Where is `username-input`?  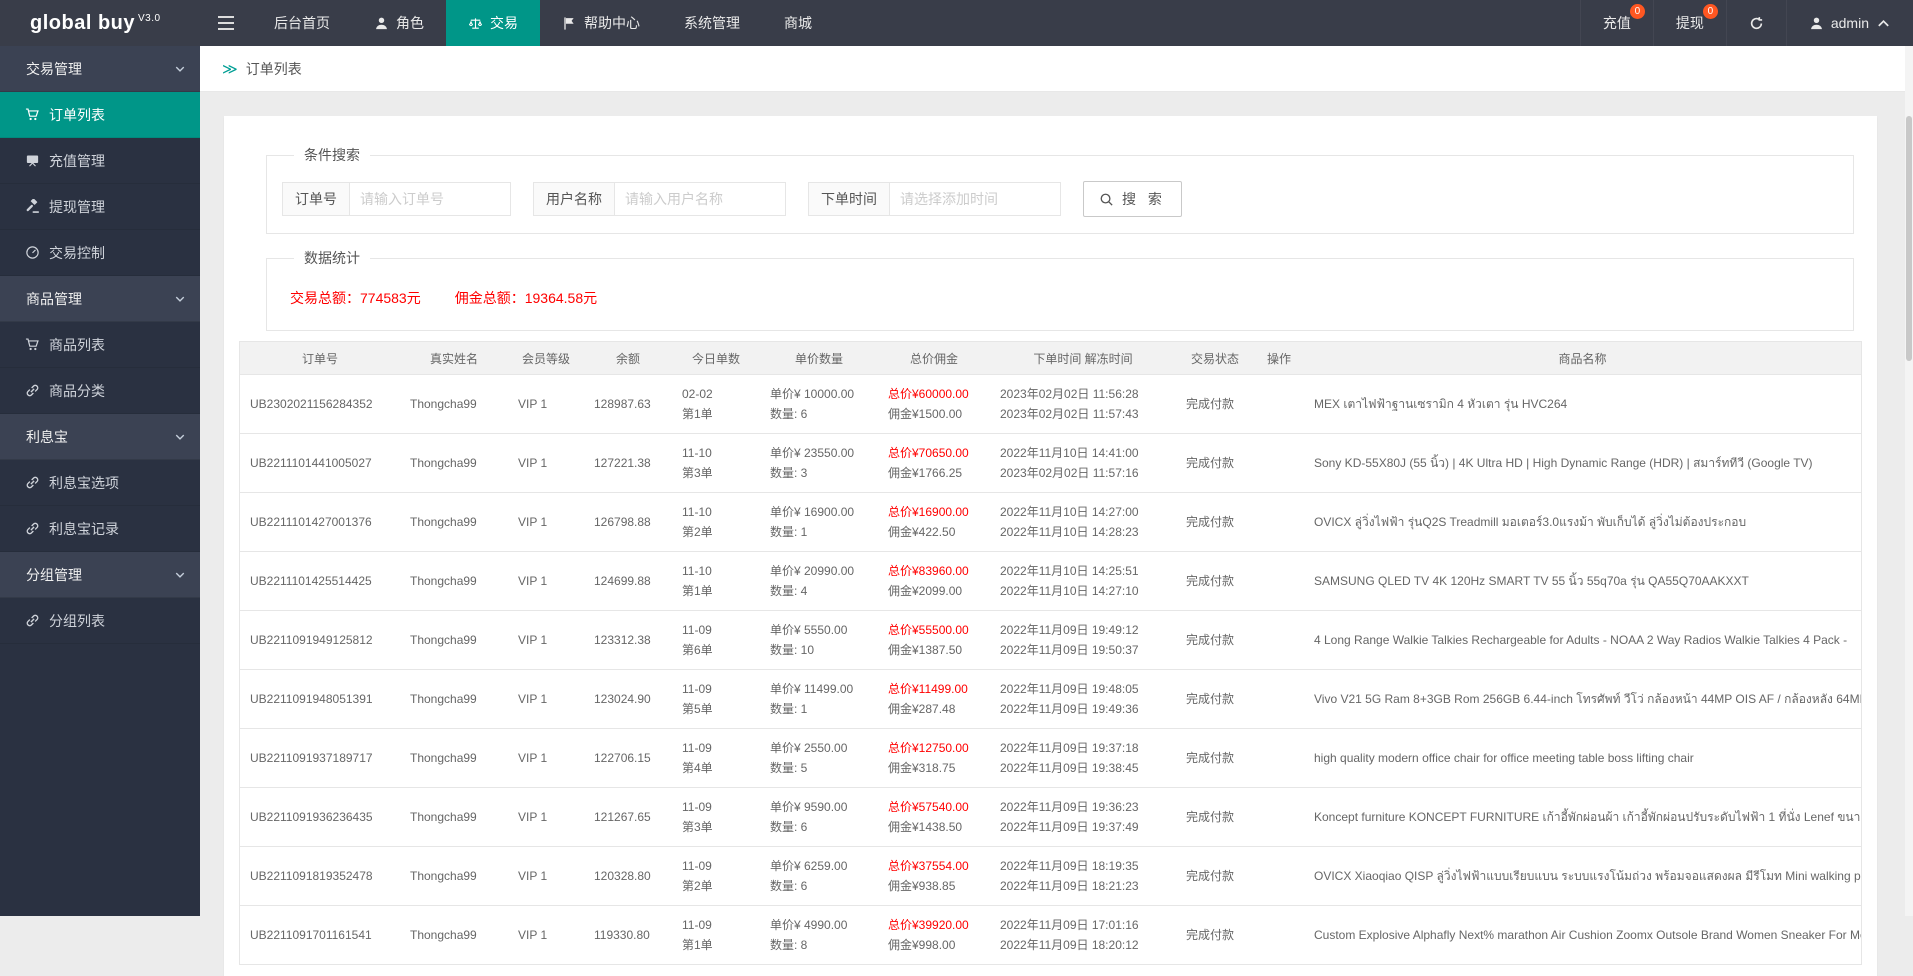
username-input is located at coordinates (700, 199).